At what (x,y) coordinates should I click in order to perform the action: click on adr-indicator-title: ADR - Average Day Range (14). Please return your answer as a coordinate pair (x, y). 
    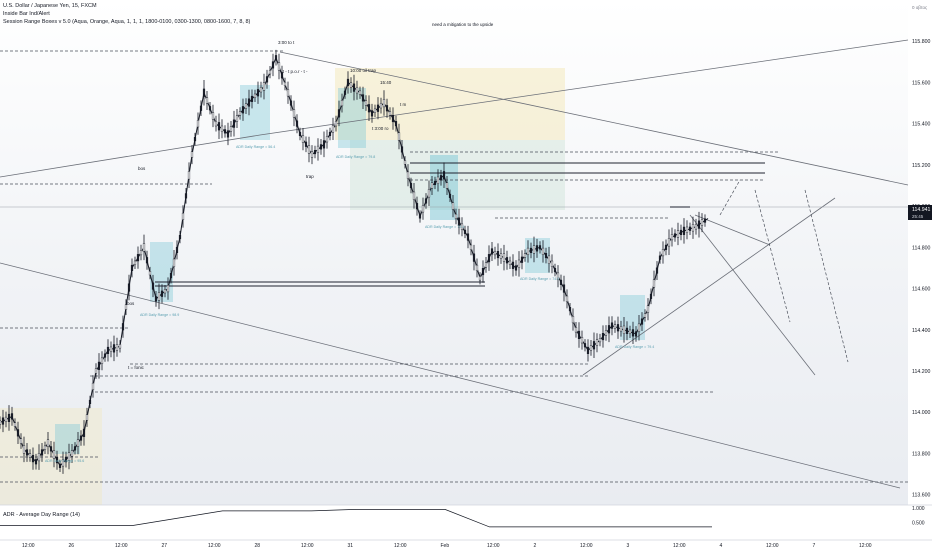
    Looking at the image, I should click on (41, 515).